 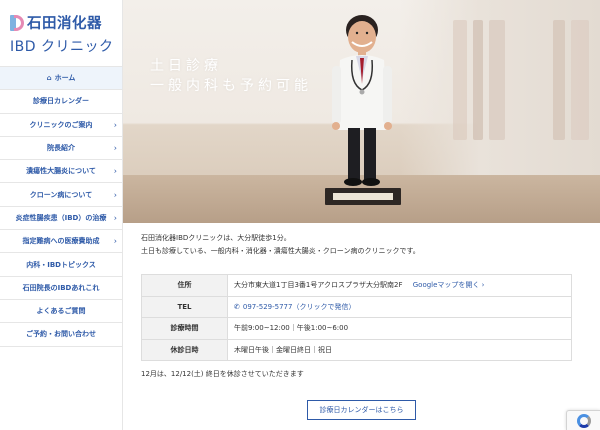 I want to click on logo-name-en: IBD クリニック, so click(x=62, y=47).